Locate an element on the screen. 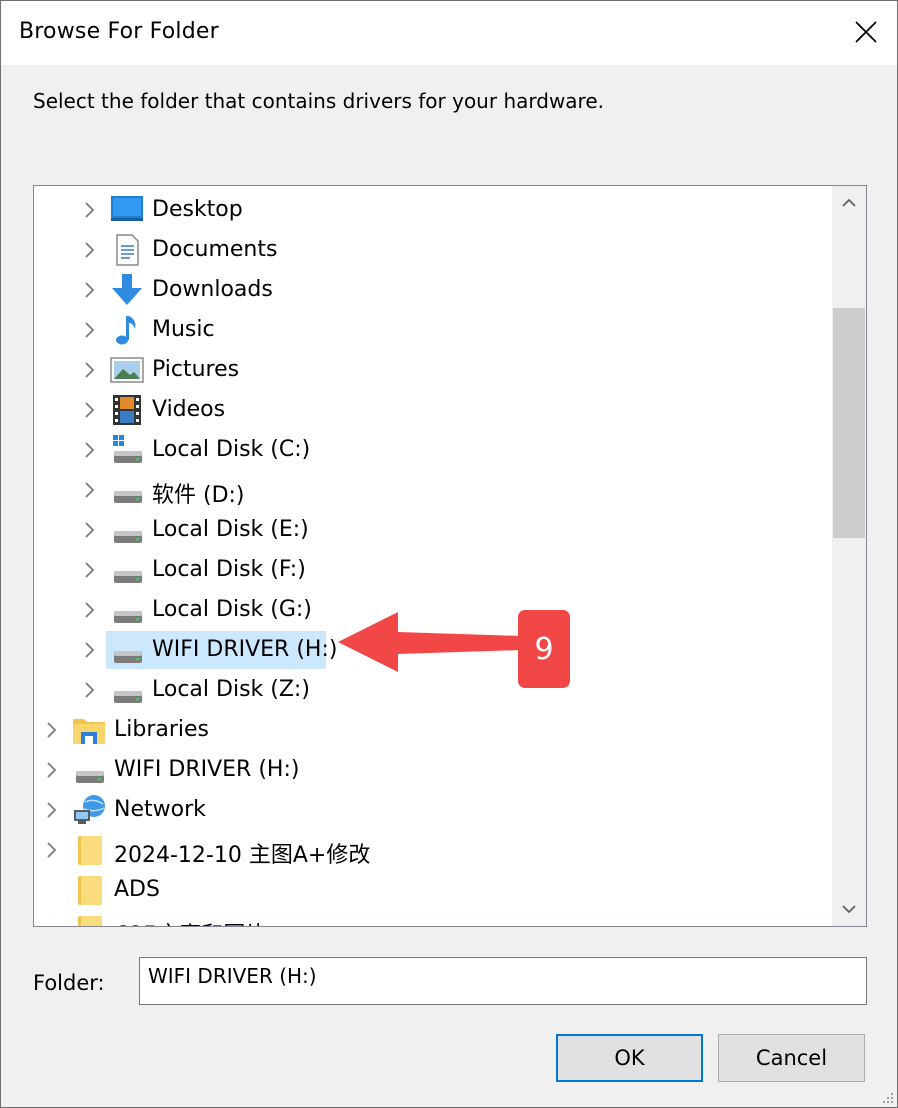  vertical-scrollbar is located at coordinates (849, 556).